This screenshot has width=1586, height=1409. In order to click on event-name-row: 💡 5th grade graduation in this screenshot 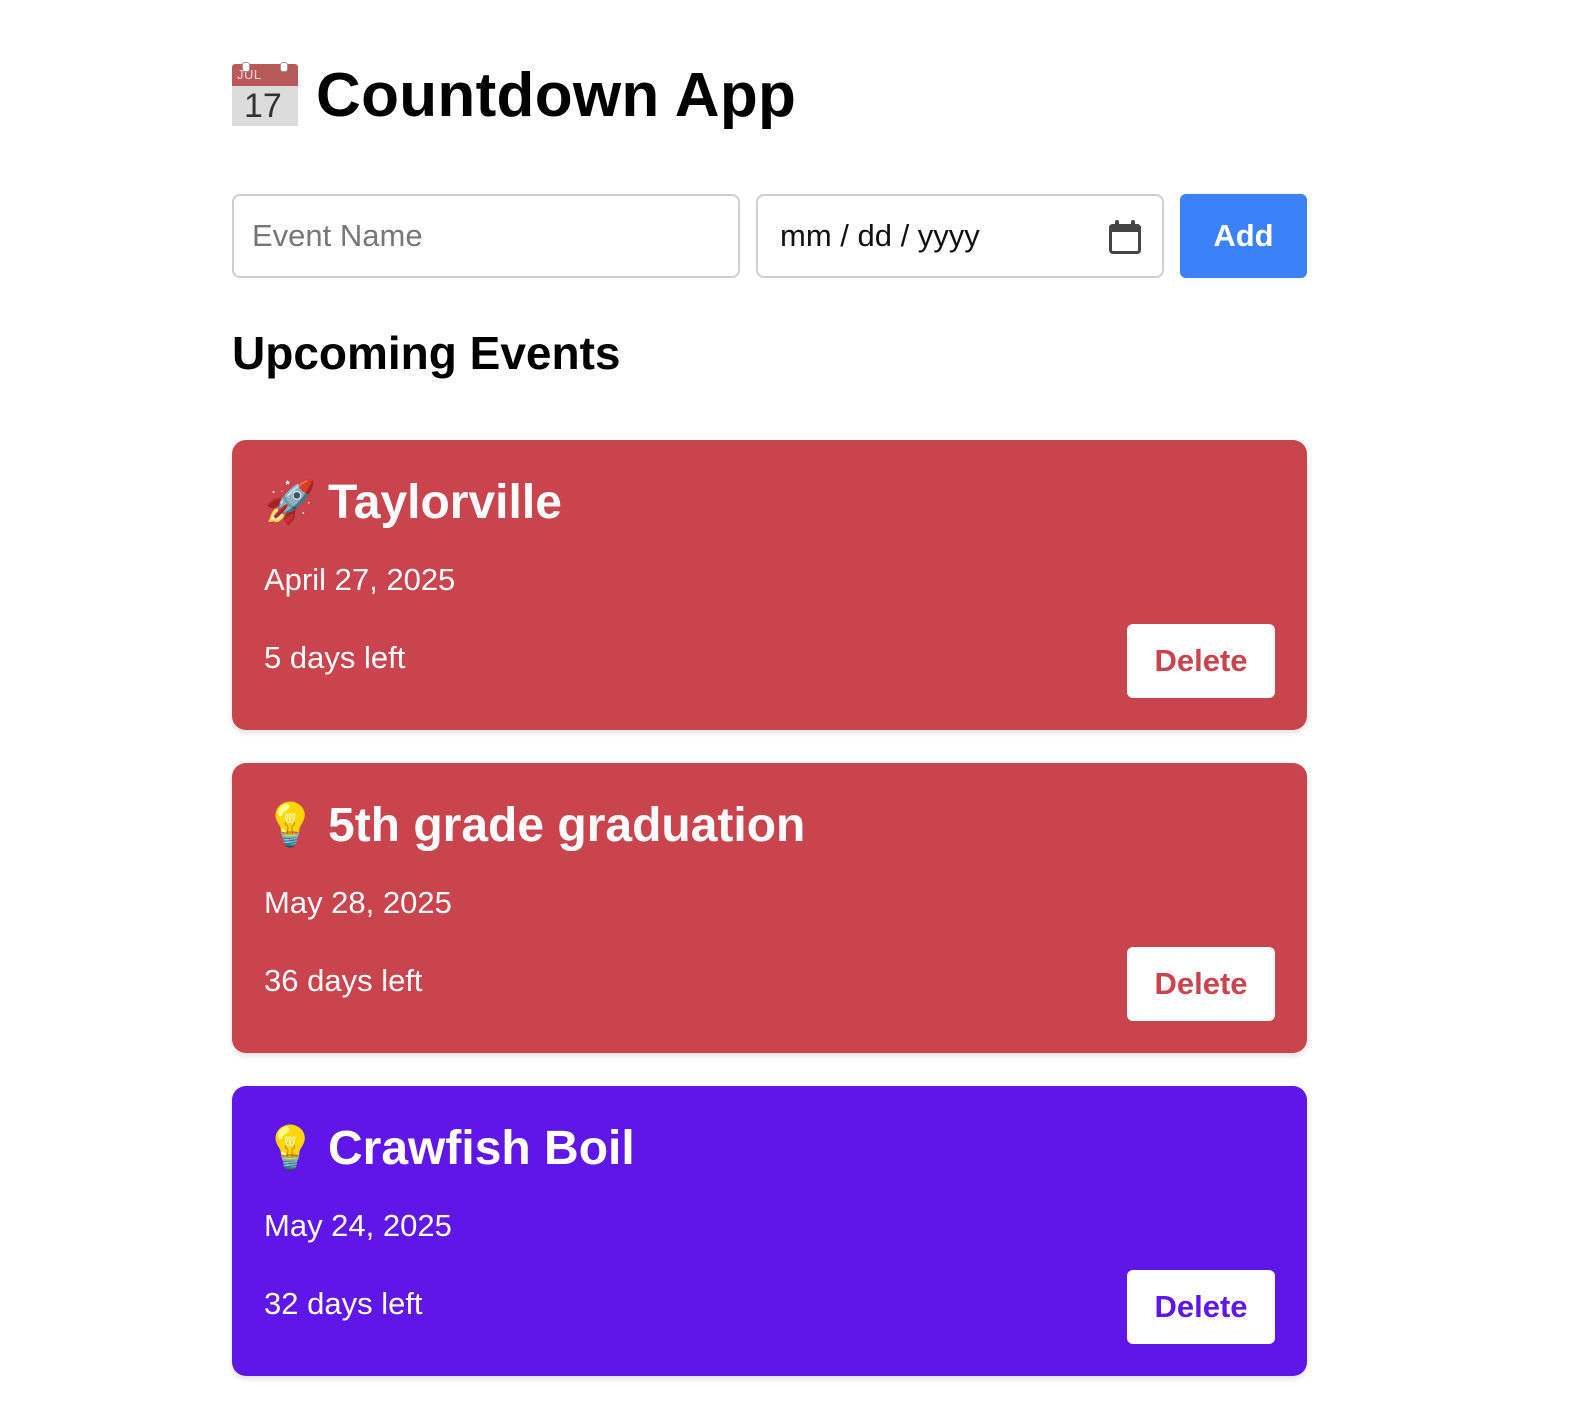, I will do `click(769, 825)`.